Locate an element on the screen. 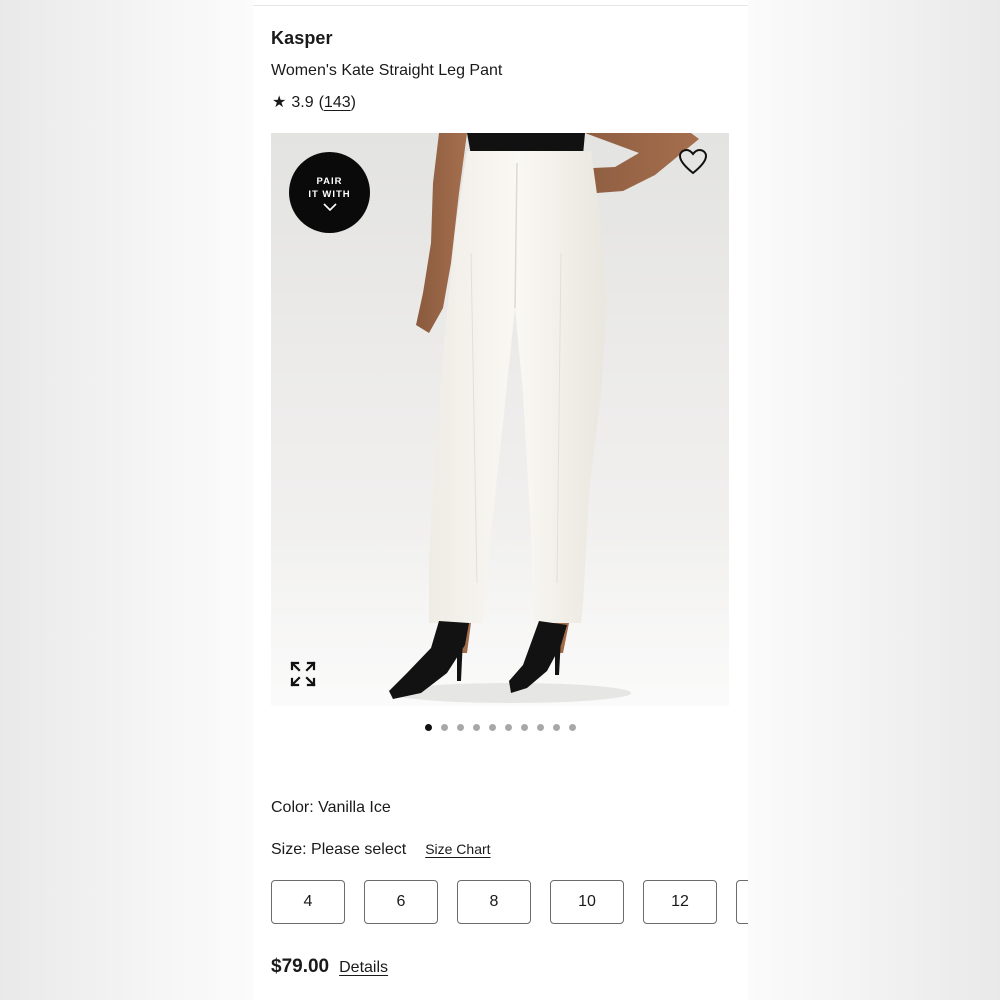 The image size is (1000, 1000). badge-line-2: IT WITH is located at coordinates (329, 194).